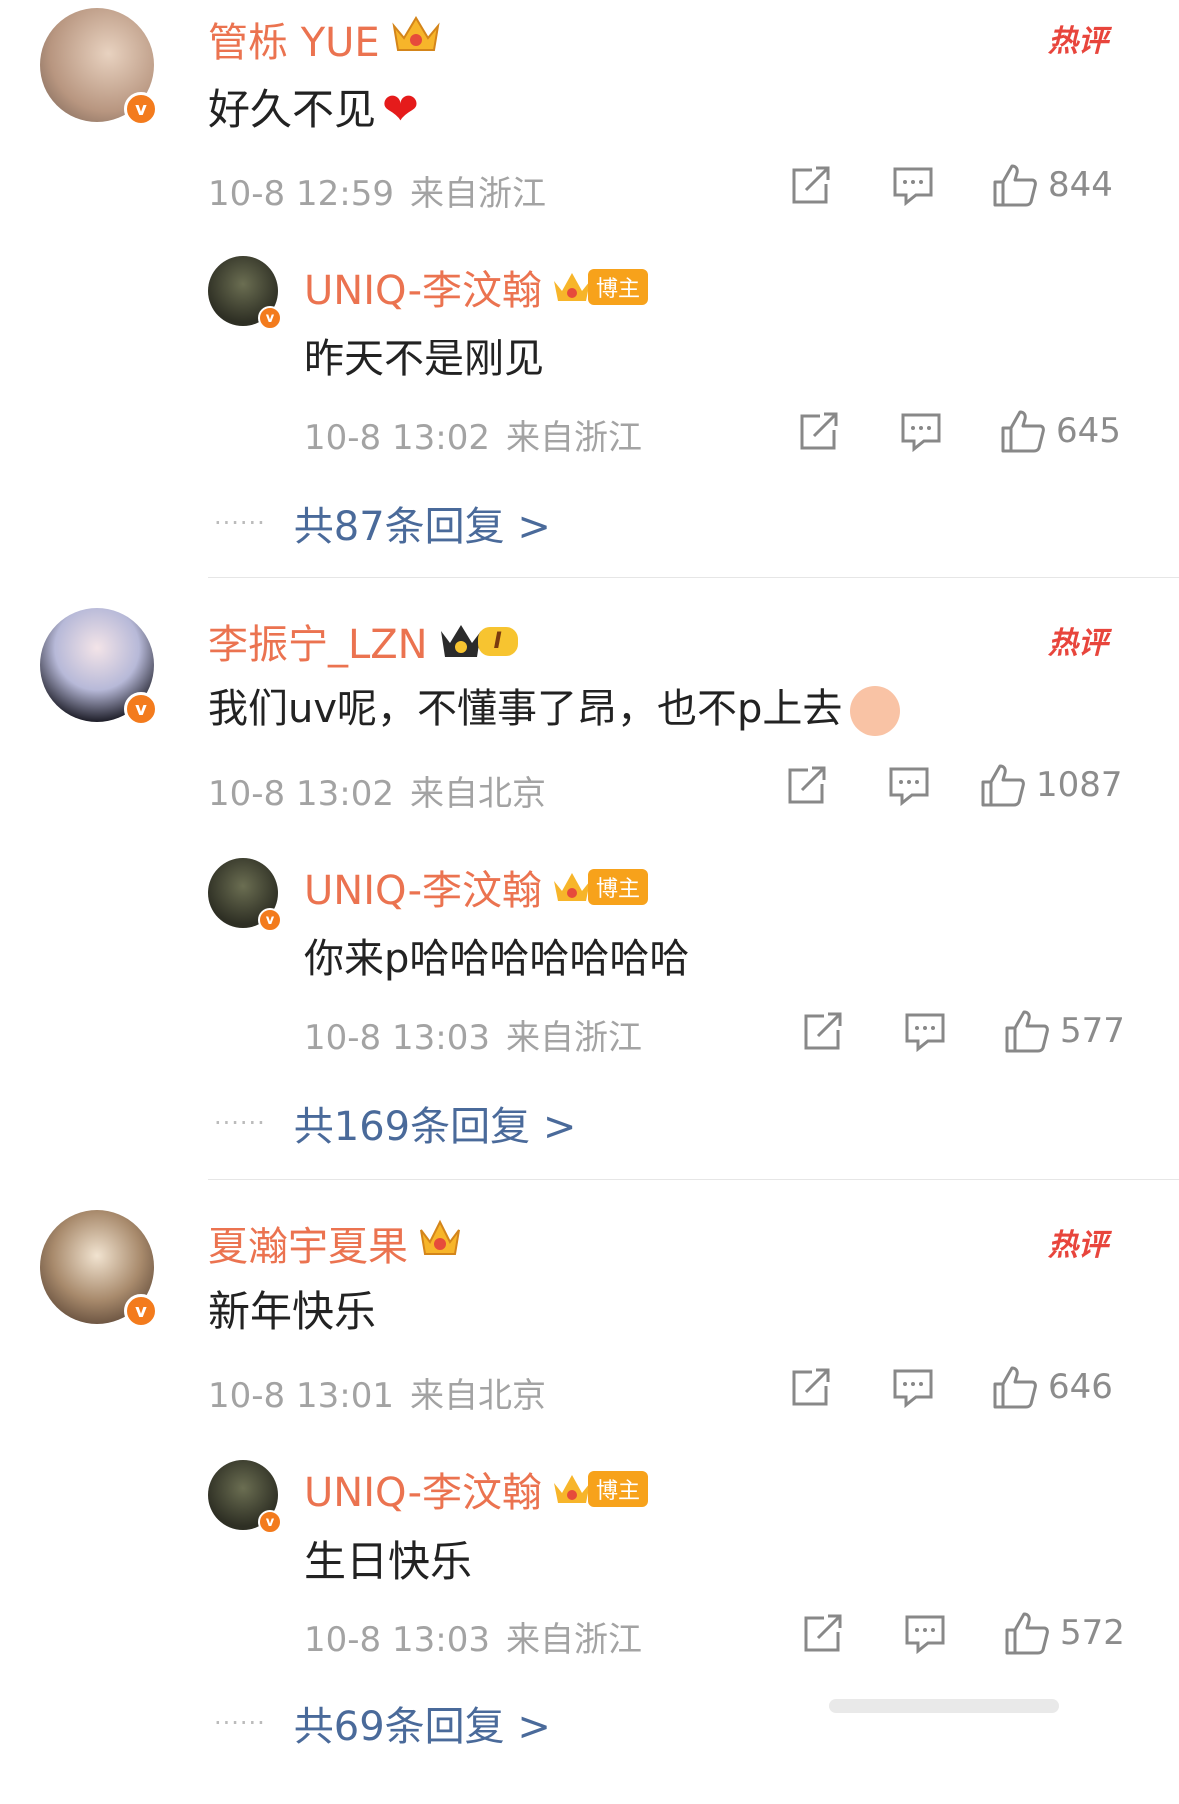 This screenshot has height=1804, width=1179. What do you see at coordinates (944, 1706) in the screenshot?
I see `page-scroll-indicator` at bounding box center [944, 1706].